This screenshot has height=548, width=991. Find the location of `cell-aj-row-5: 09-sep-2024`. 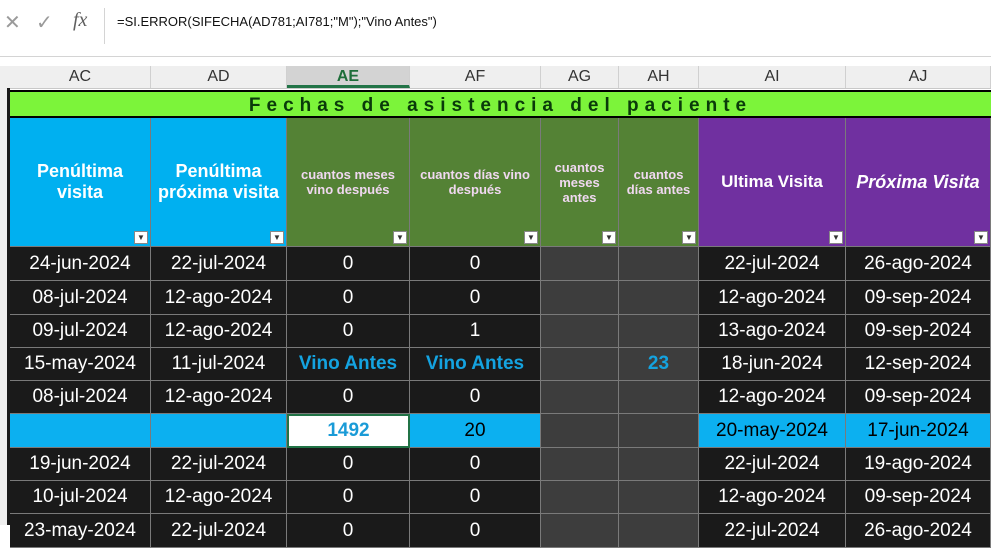

cell-aj-row-5: 09-sep-2024 is located at coordinates (918, 397).